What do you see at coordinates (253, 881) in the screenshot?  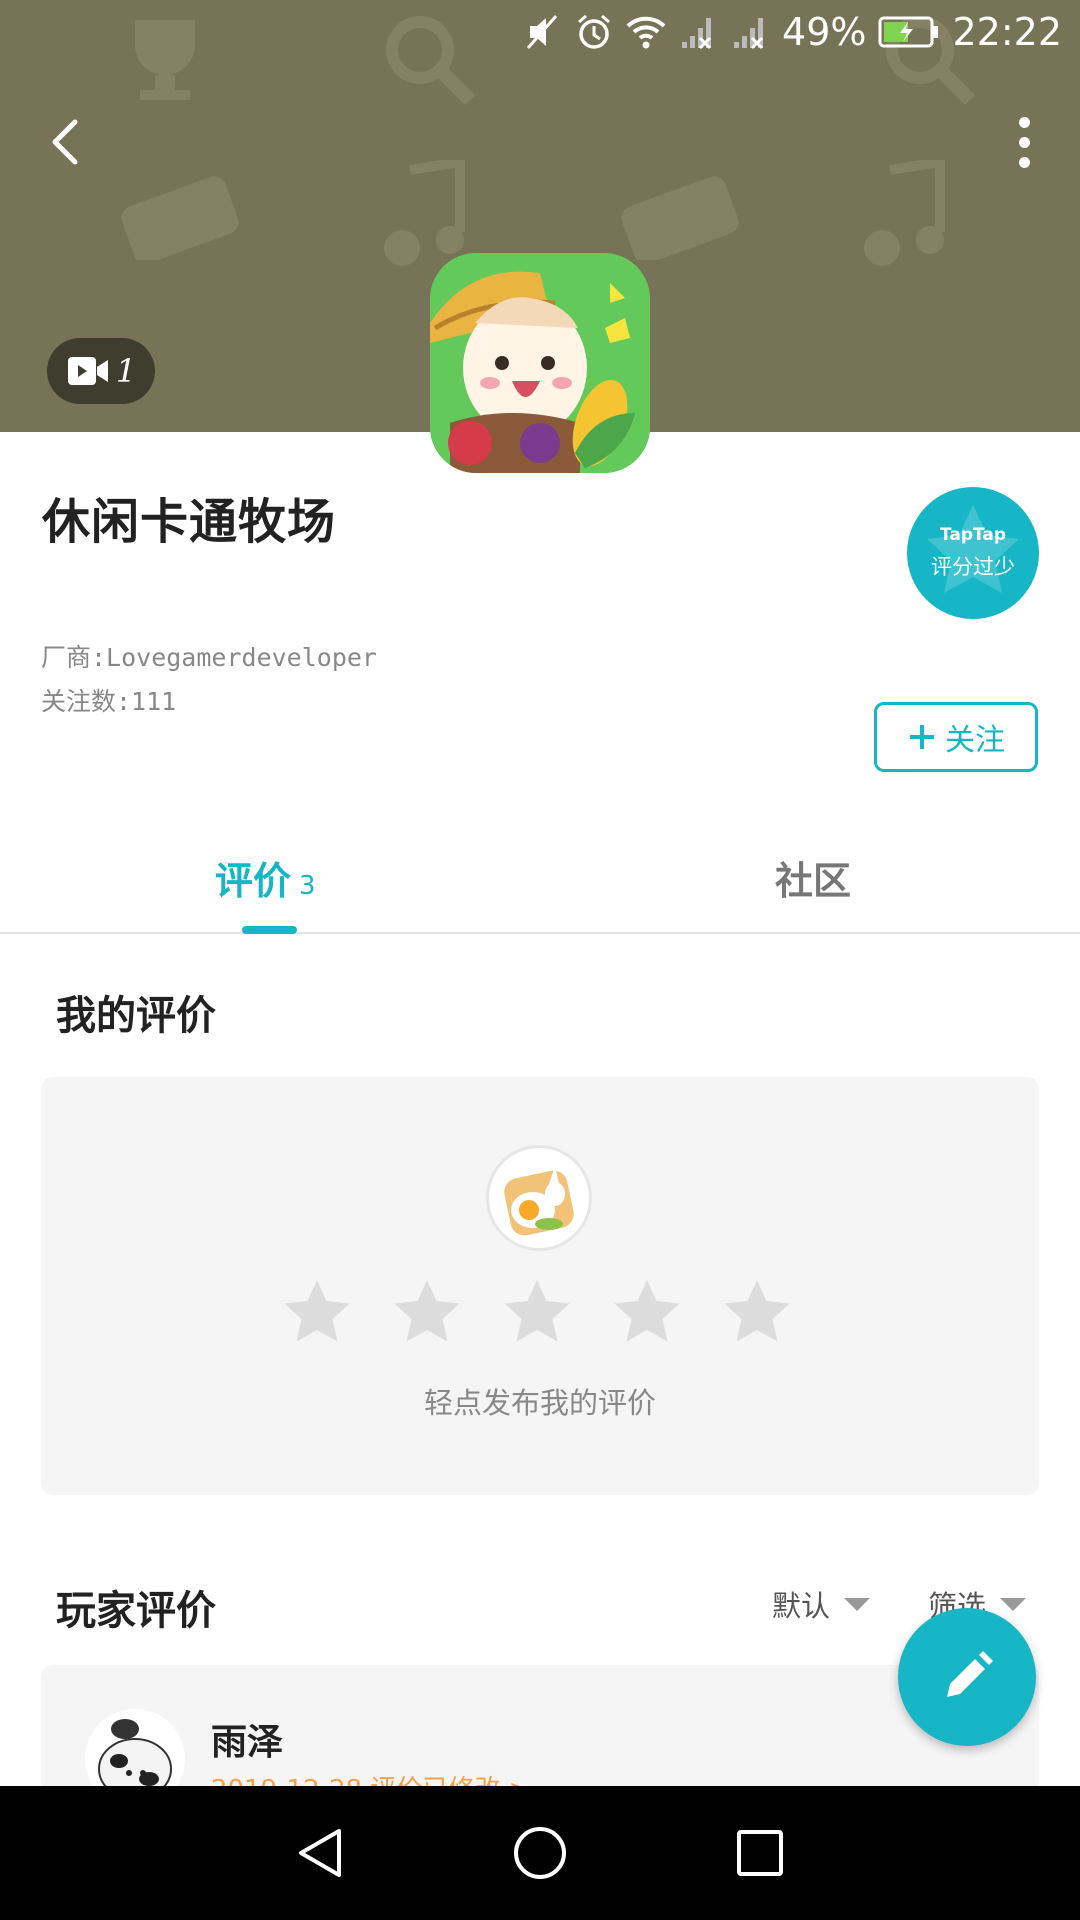 I see `tab-reviews-label: 评价` at bounding box center [253, 881].